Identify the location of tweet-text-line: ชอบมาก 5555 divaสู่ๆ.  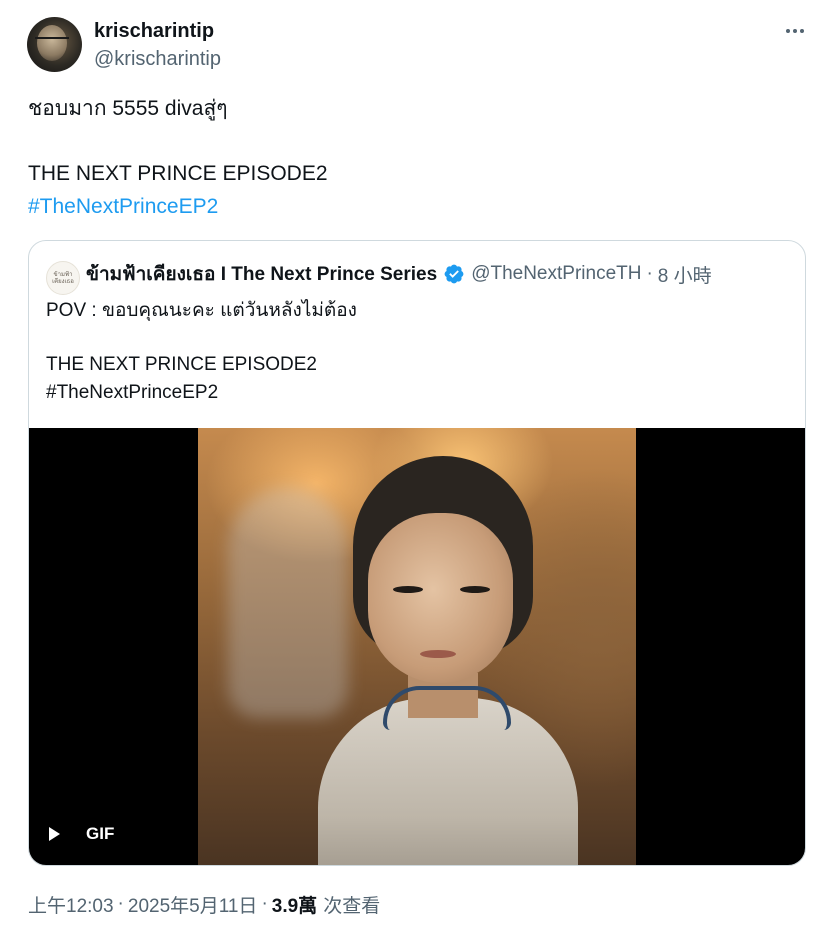
(128, 108).